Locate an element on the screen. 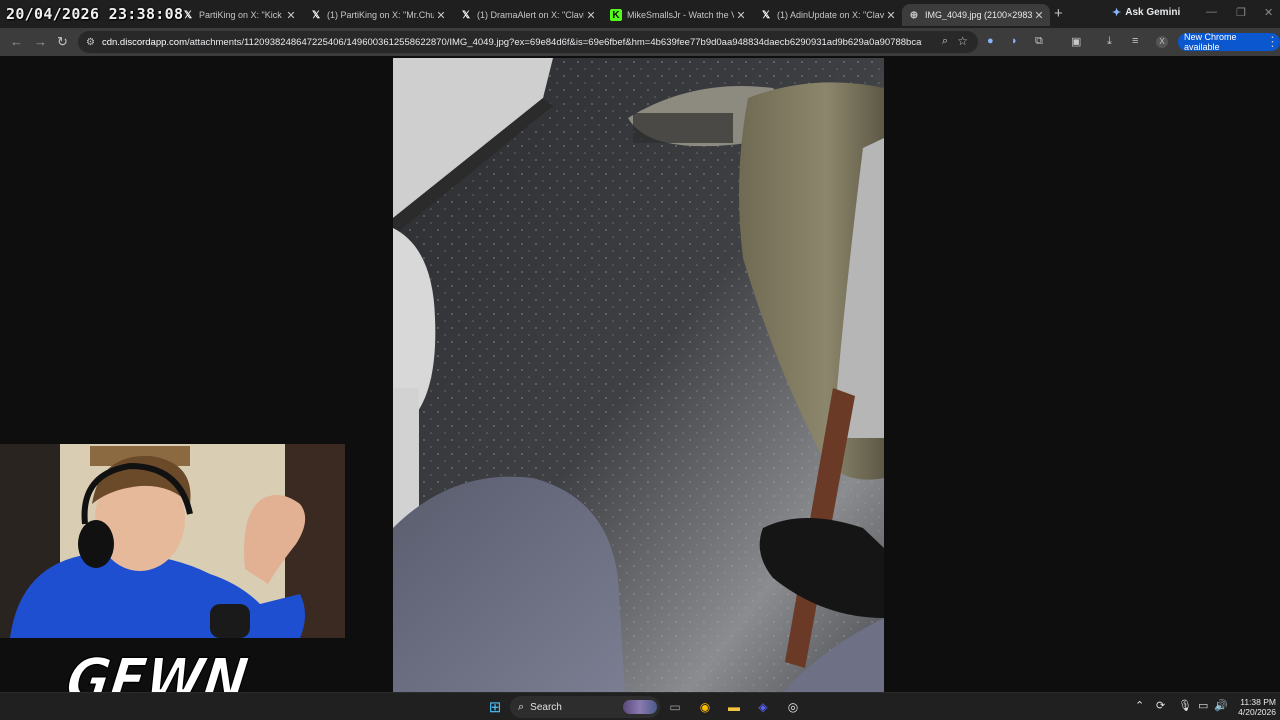 The height and width of the screenshot is (720, 1280). extensions-puzzle-icon: ⧉ is located at coordinates (1039, 41).